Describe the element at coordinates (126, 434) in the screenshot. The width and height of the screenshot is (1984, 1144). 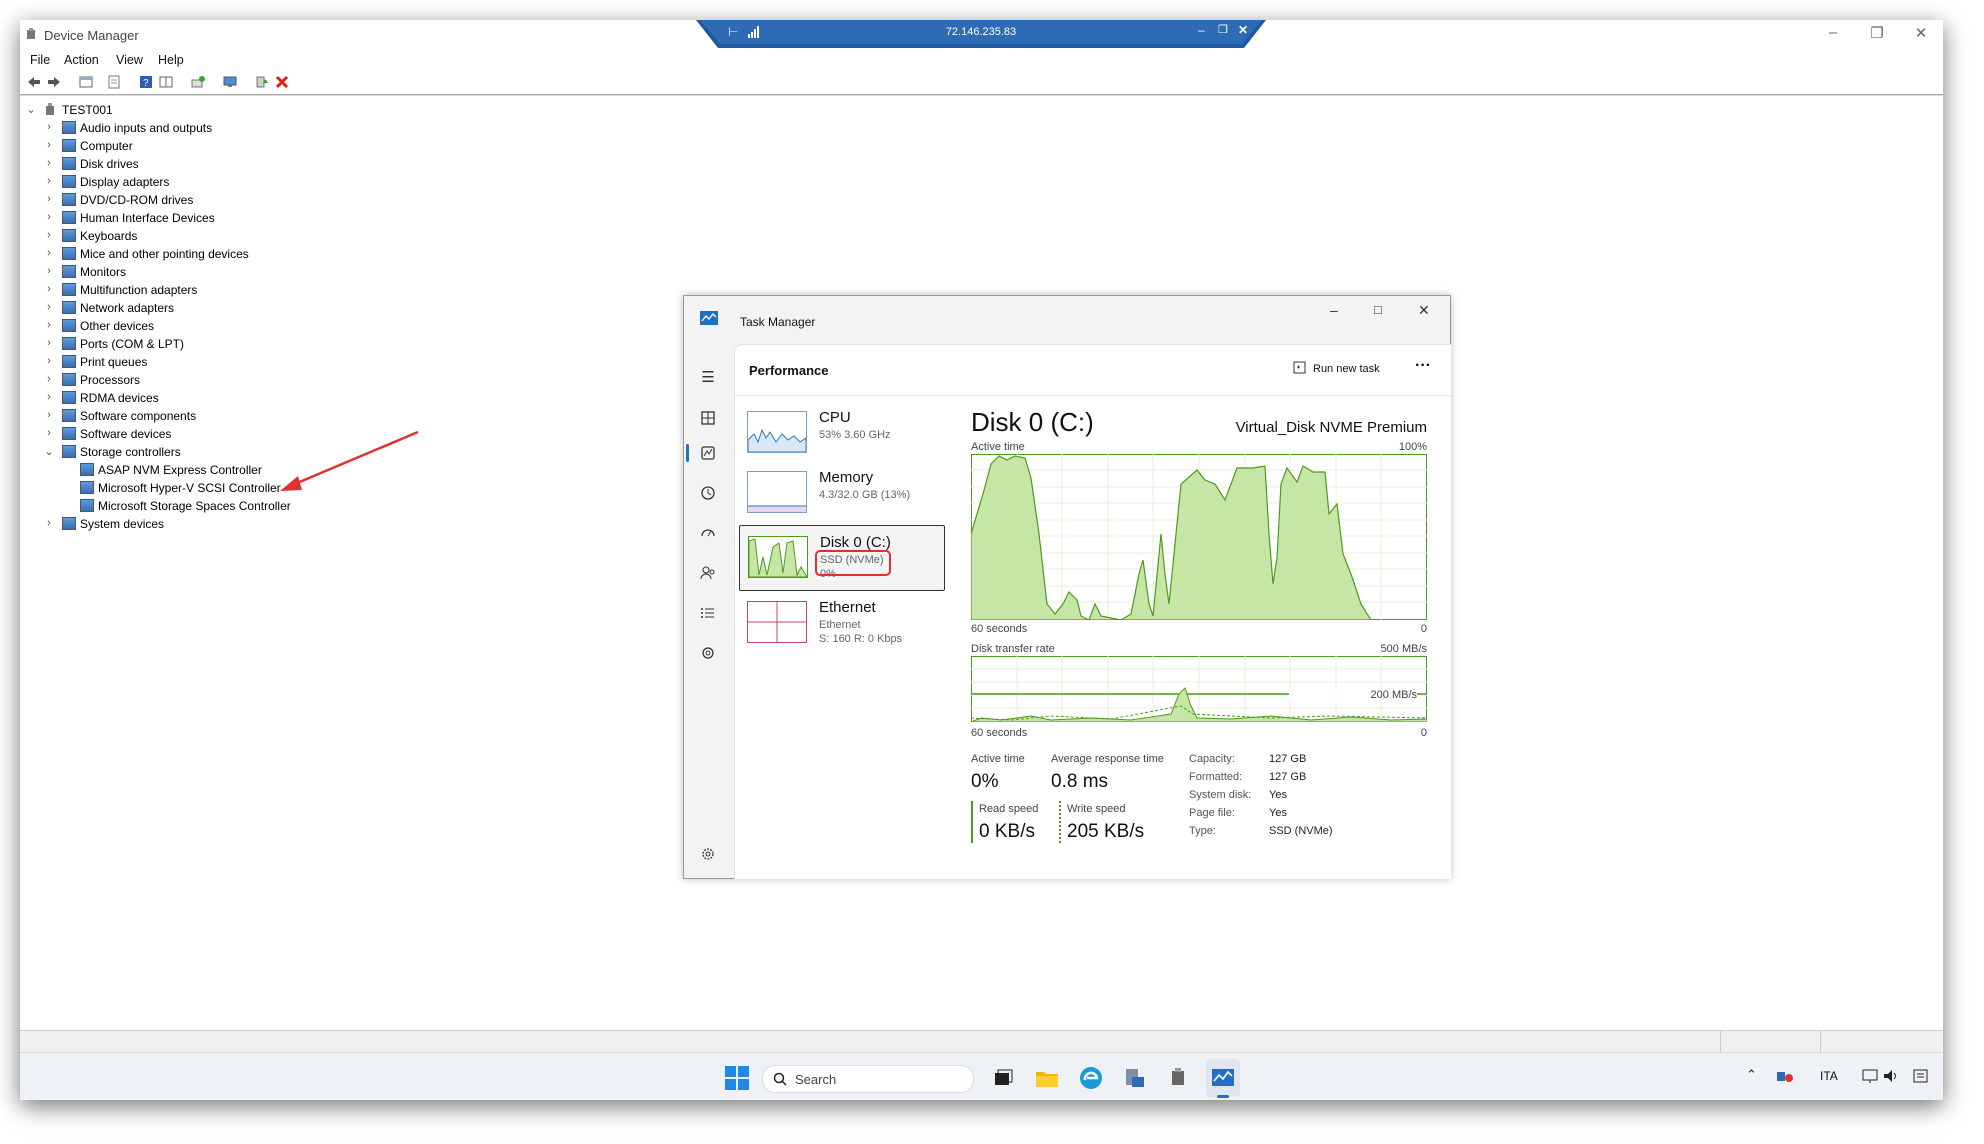
I see `tree-item-label: Software devices` at that location.